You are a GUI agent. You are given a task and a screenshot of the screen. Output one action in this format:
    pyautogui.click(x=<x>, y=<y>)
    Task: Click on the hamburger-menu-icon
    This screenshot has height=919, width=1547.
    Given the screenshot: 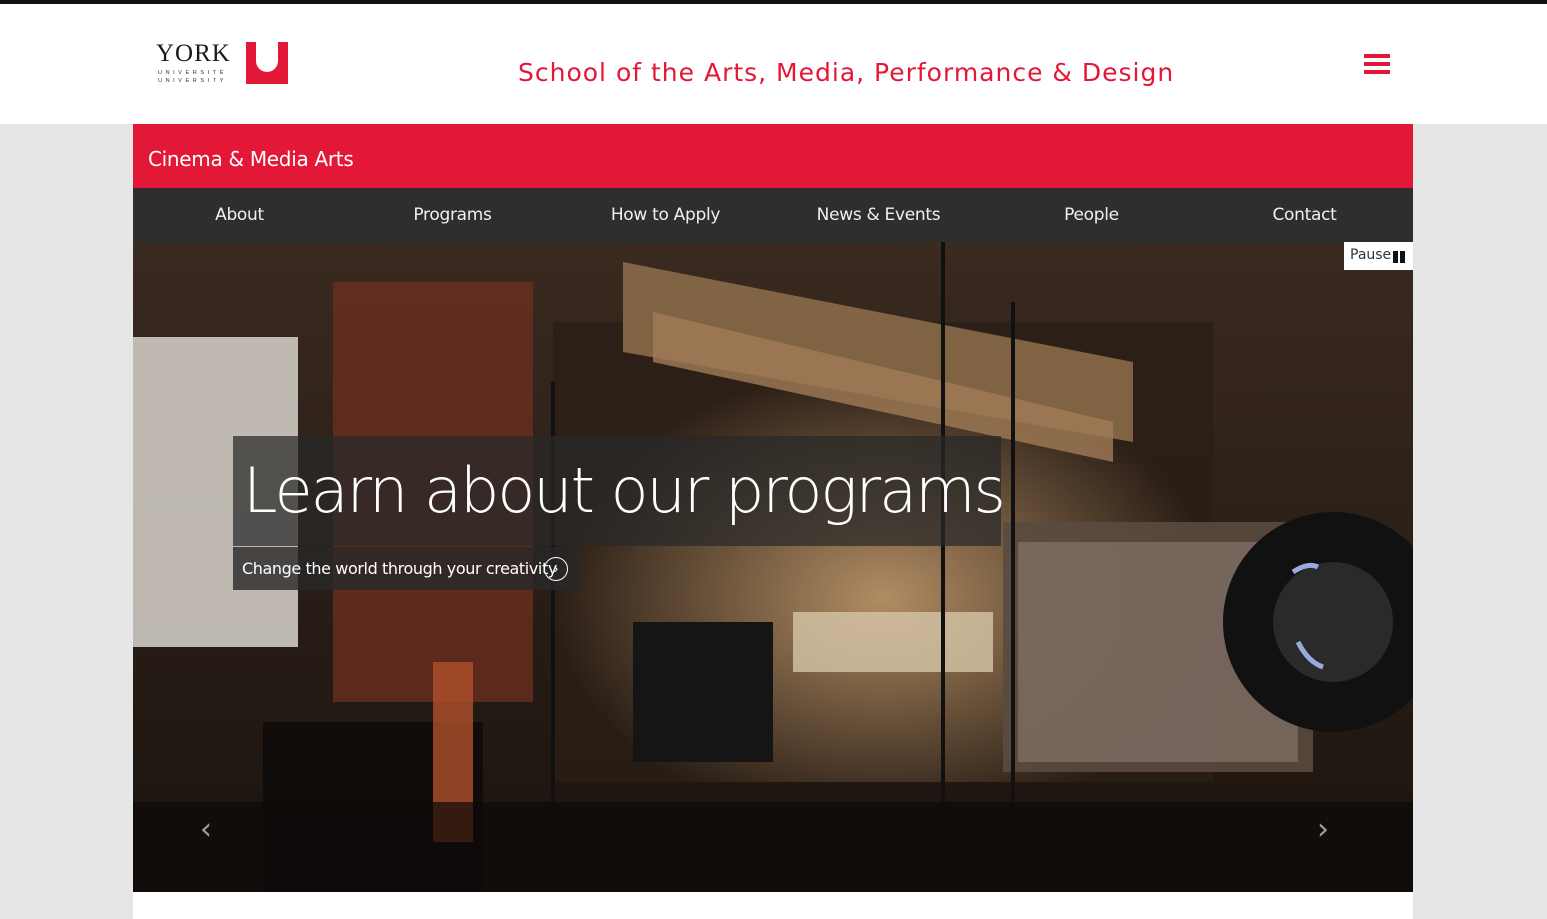 What is the action you would take?
    pyautogui.click(x=1377, y=65)
    